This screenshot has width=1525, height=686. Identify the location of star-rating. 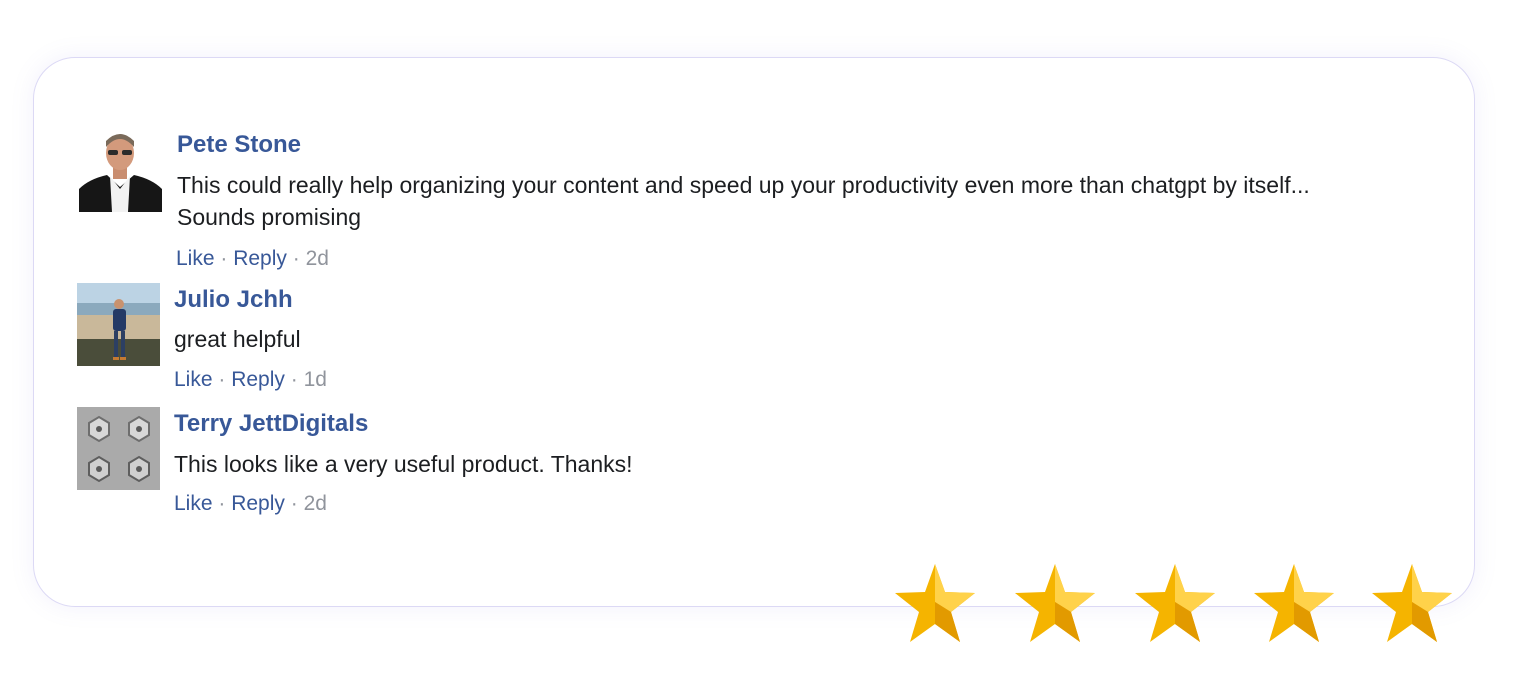
(1176, 604).